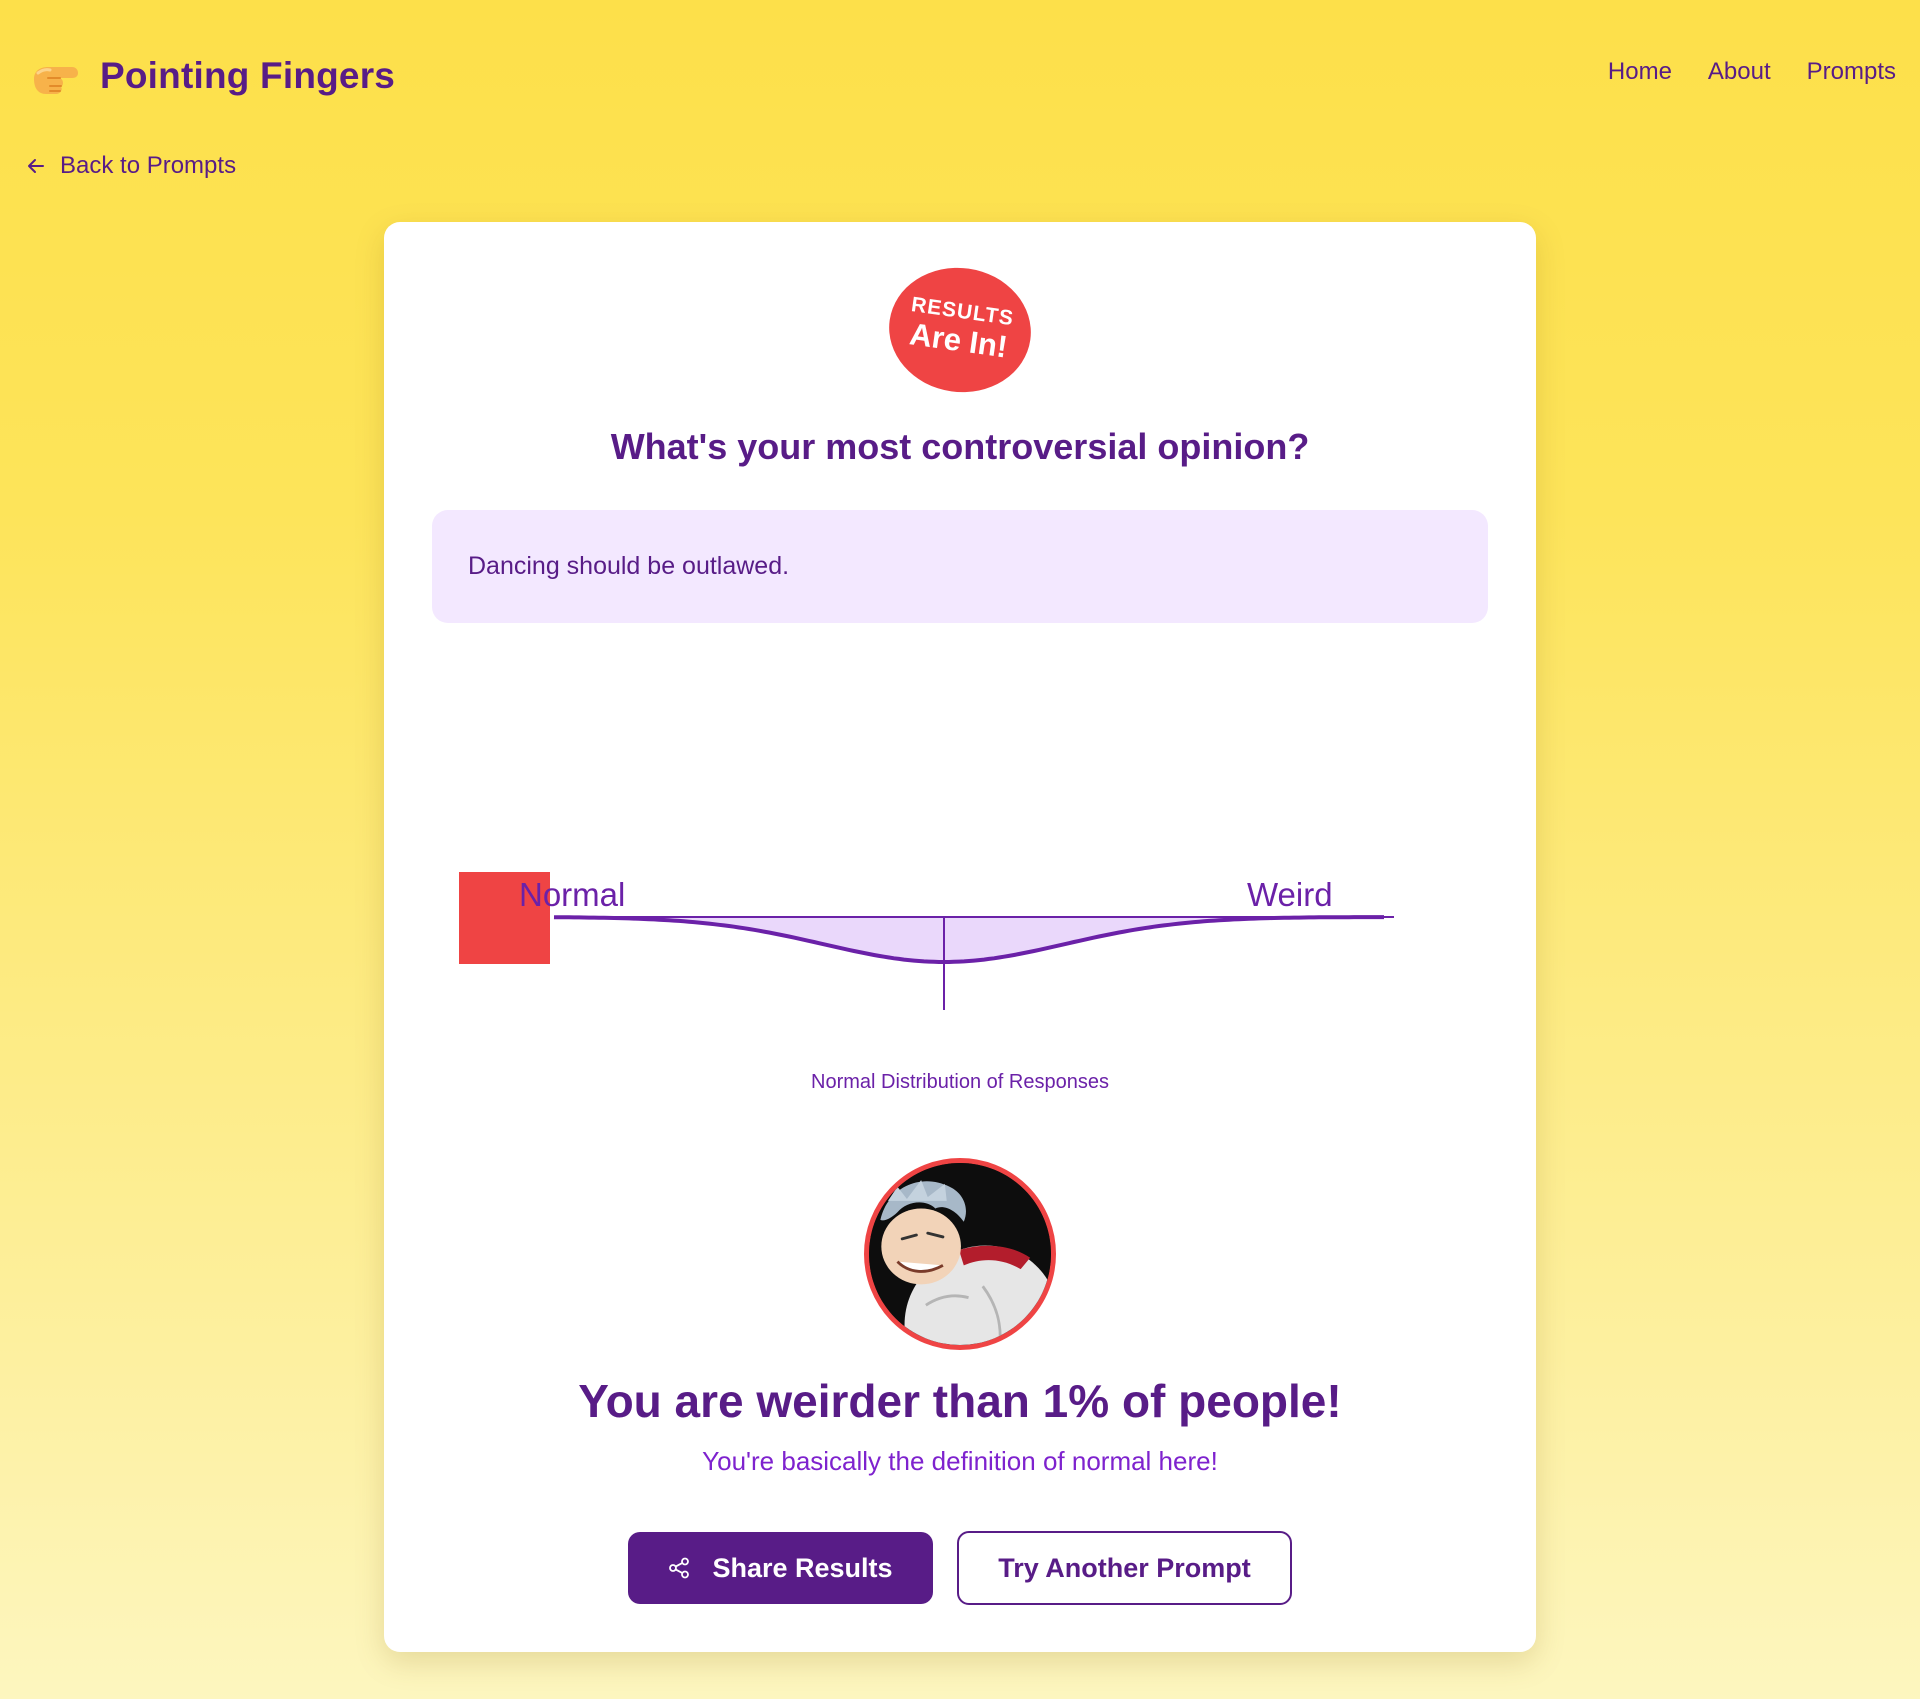  I want to click on label-weird: Weird, so click(1290, 894).